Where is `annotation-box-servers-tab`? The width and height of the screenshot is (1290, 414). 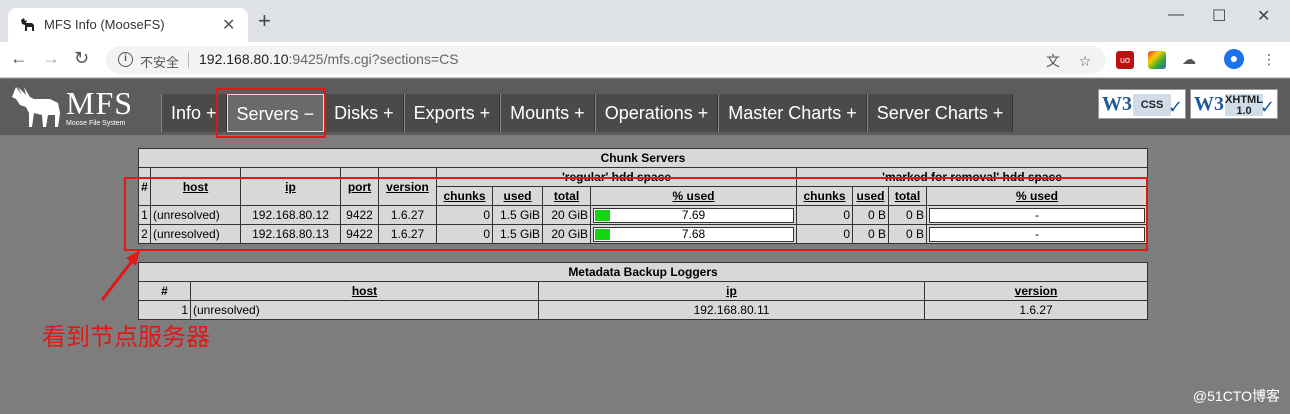
annotation-box-servers-tab is located at coordinates (271, 113).